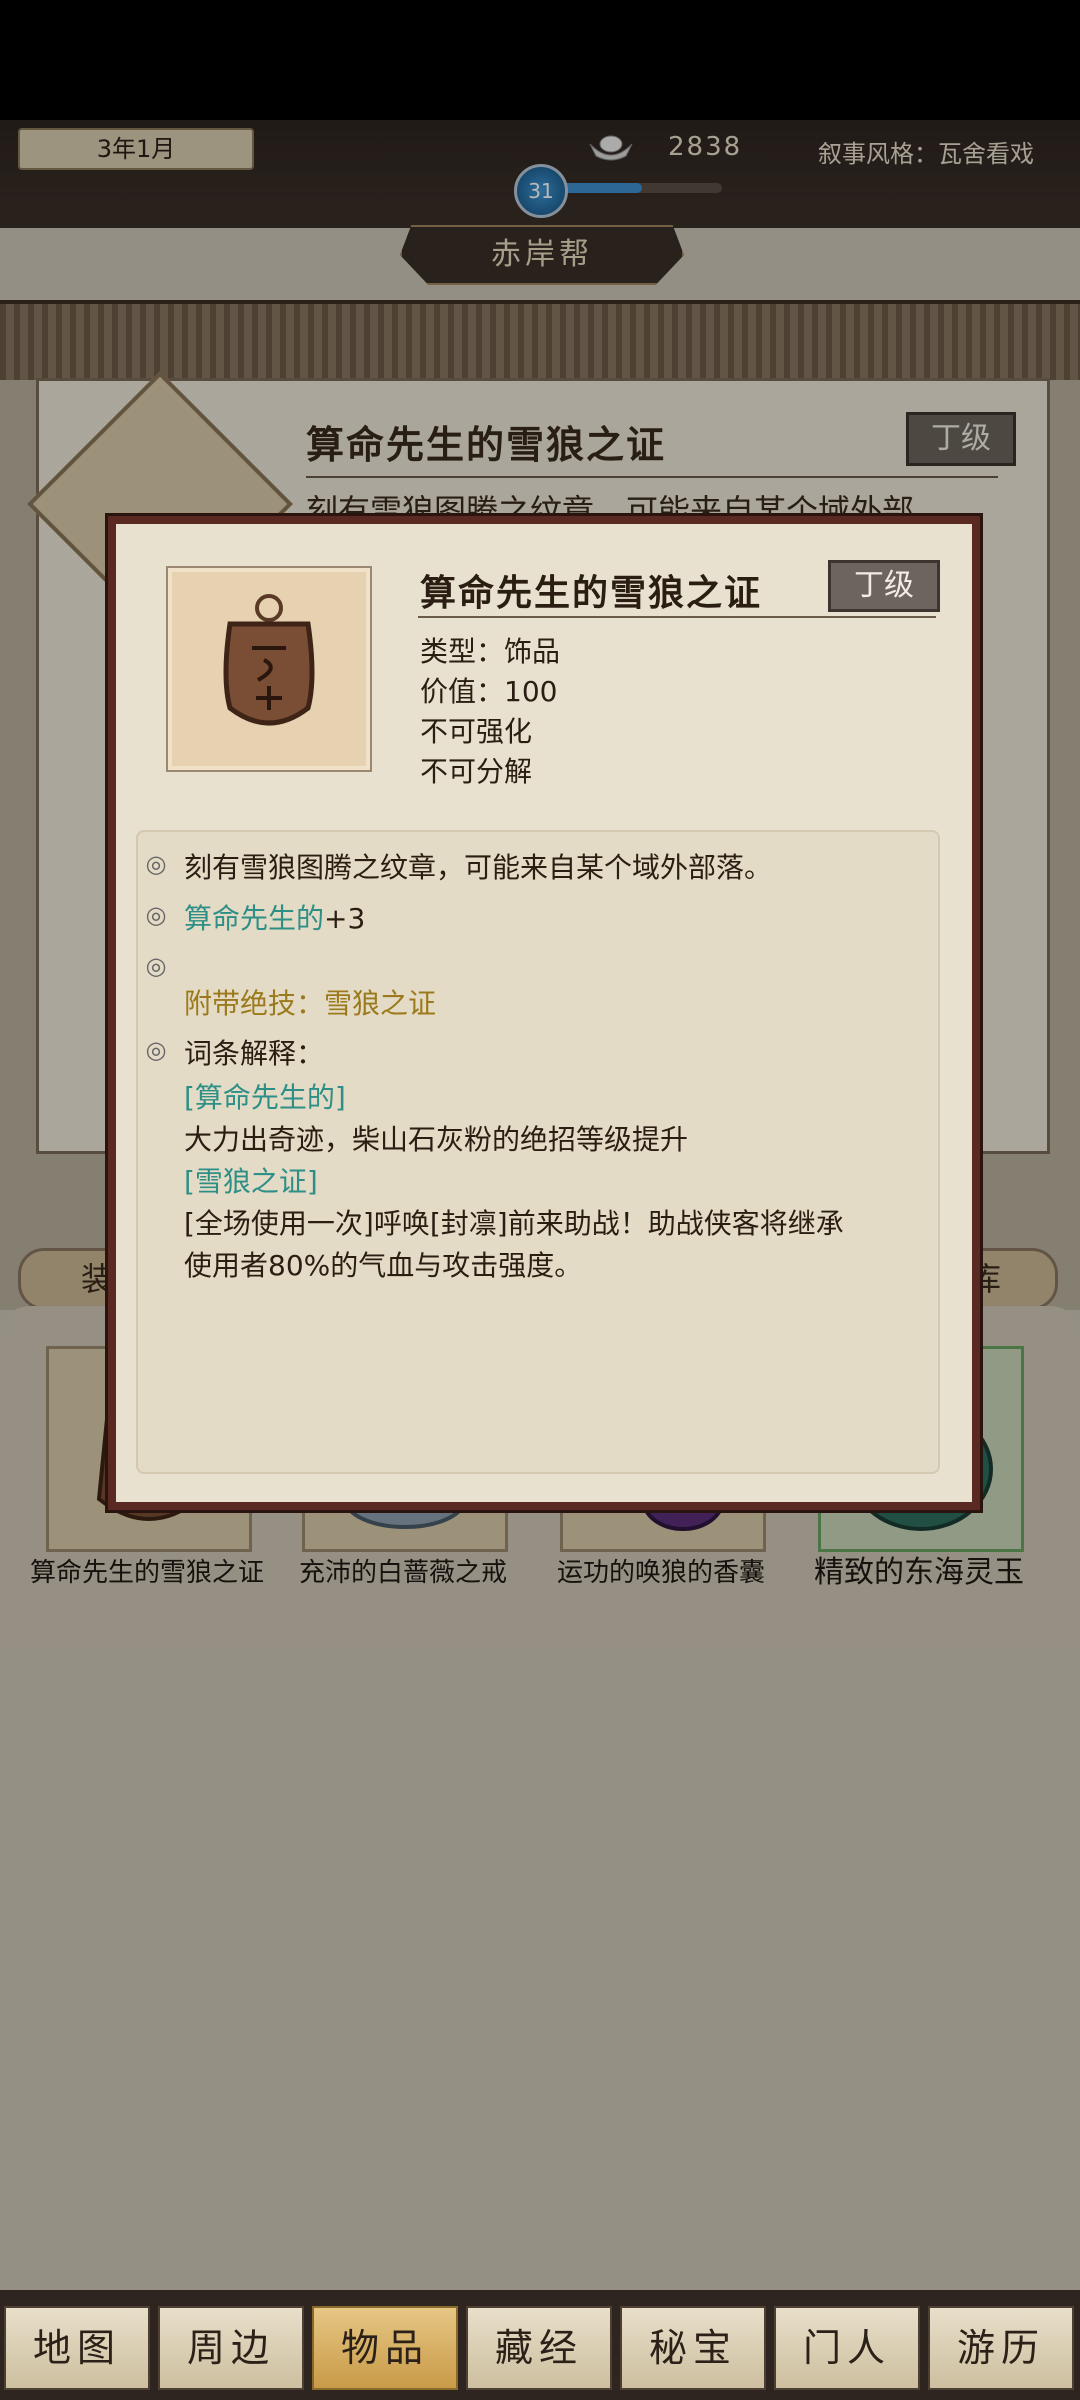  I want to click on item-enhance-status: 不可强化, so click(476, 731).